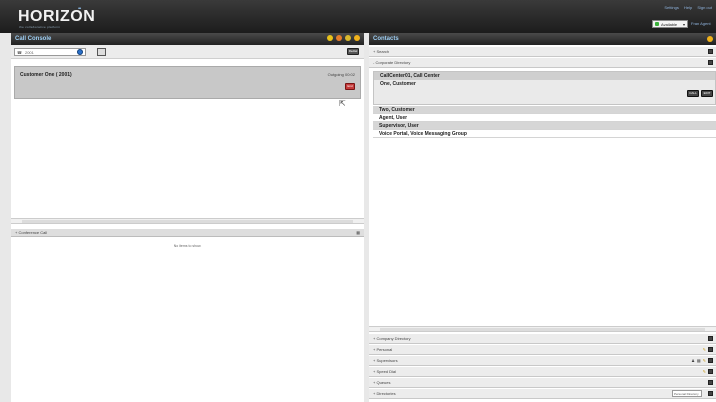 Image resolution: width=716 pixels, height=402 pixels. Describe the element at coordinates (693, 93) in the screenshot. I see `call-button: CALL` at that location.